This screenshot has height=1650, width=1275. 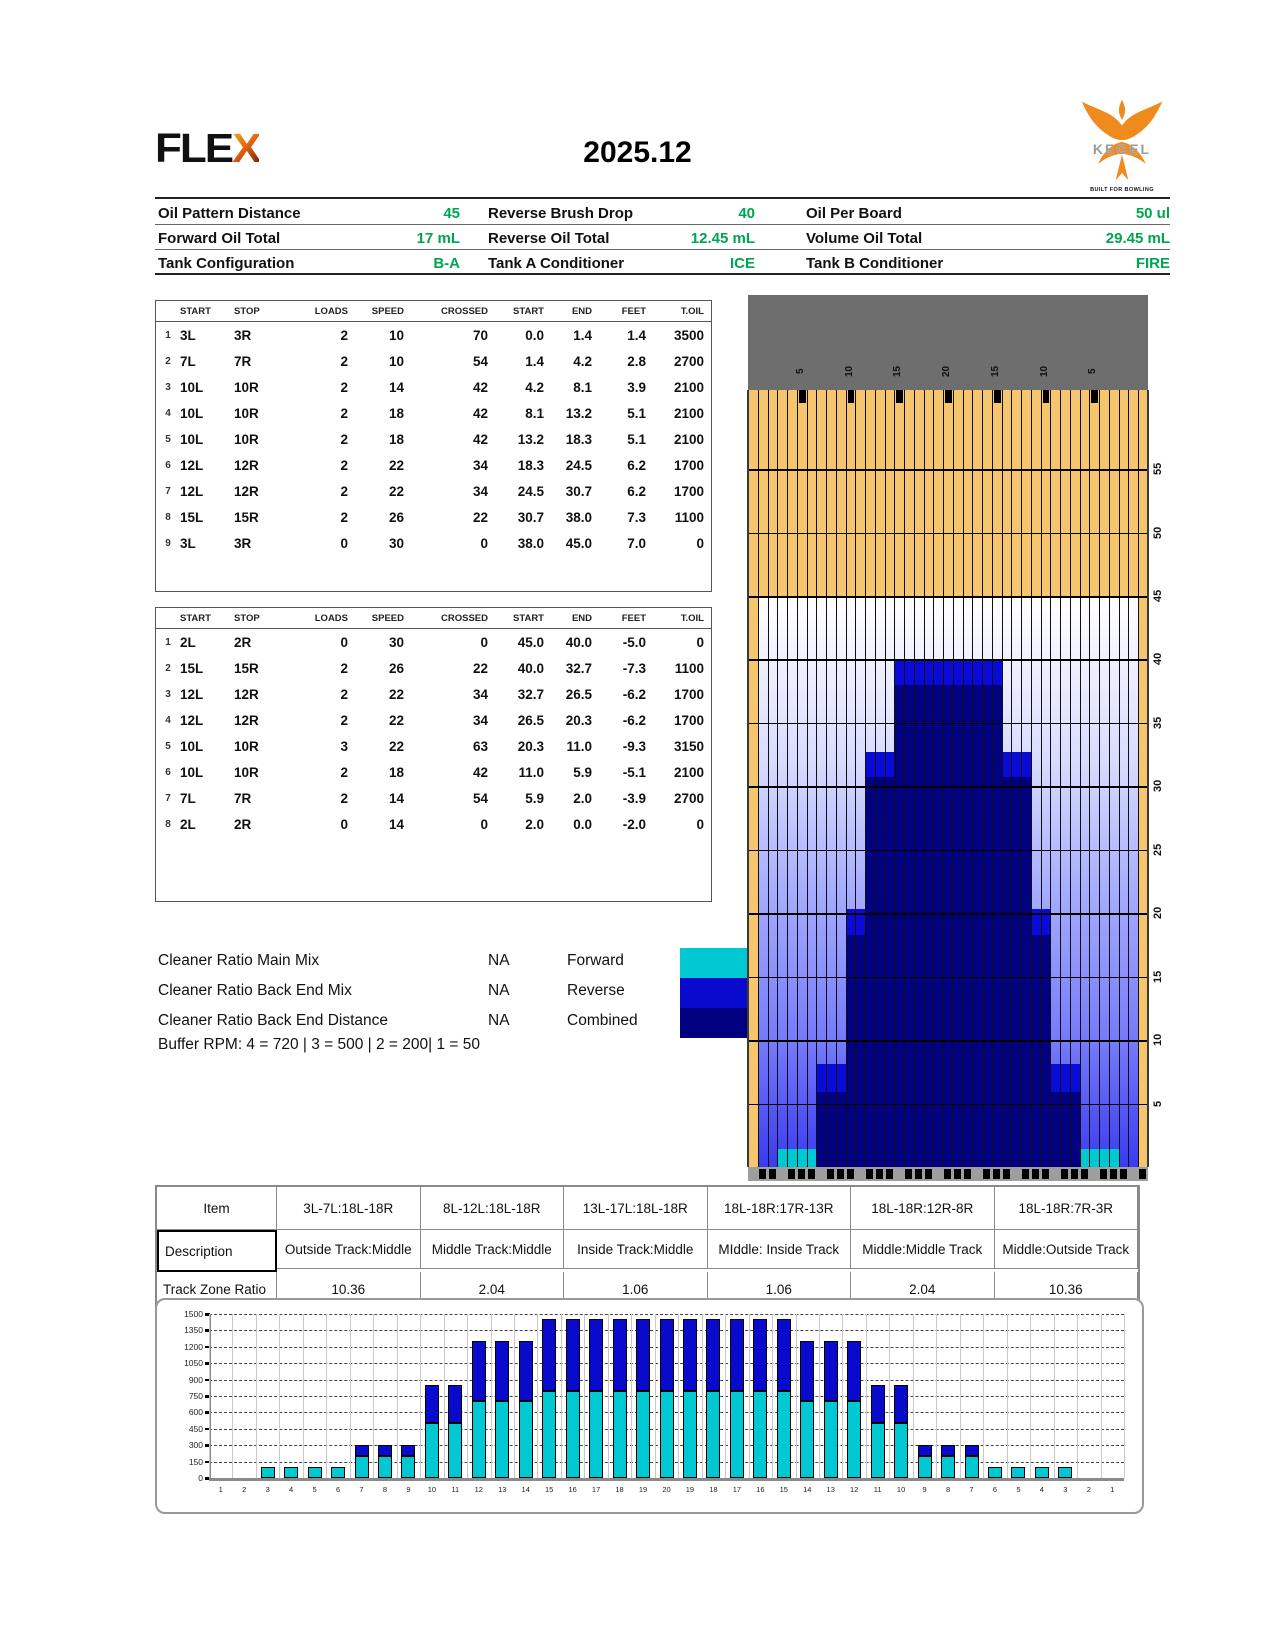 I want to click on distance-label: 5, so click(x=1158, y=1103).